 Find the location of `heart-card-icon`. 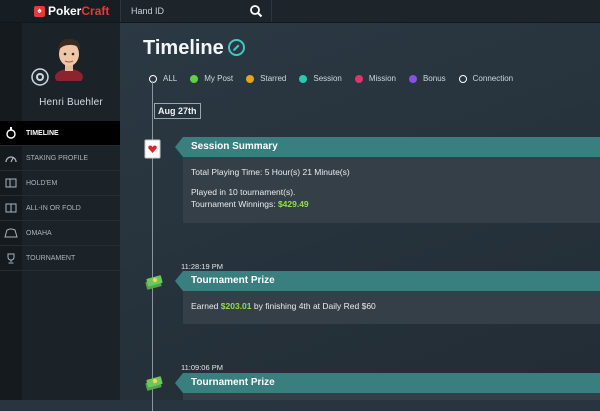

heart-card-icon is located at coordinates (152, 149).